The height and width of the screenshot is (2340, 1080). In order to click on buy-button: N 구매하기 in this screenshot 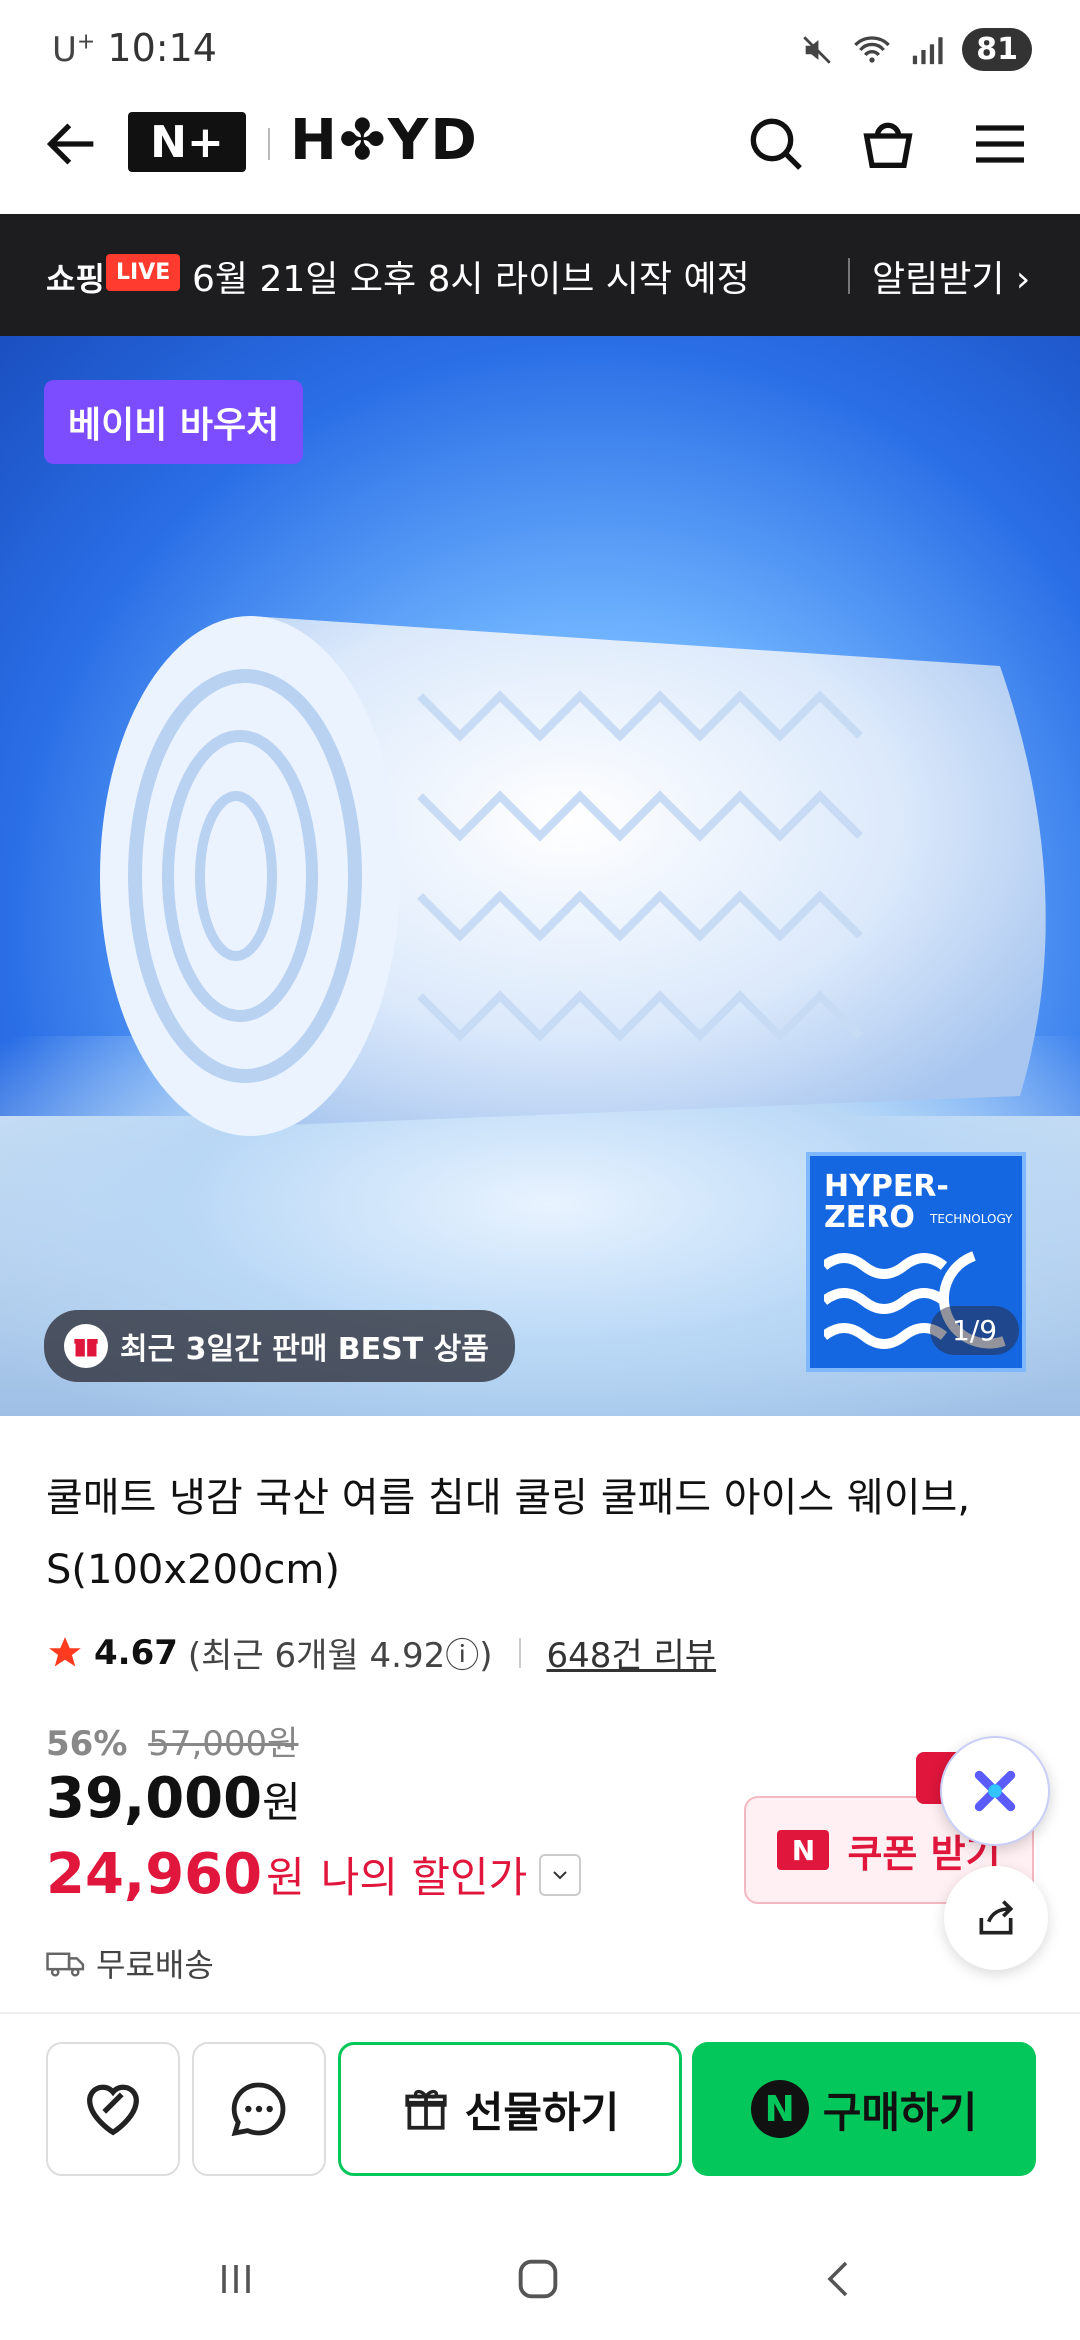, I will do `click(864, 2109)`.